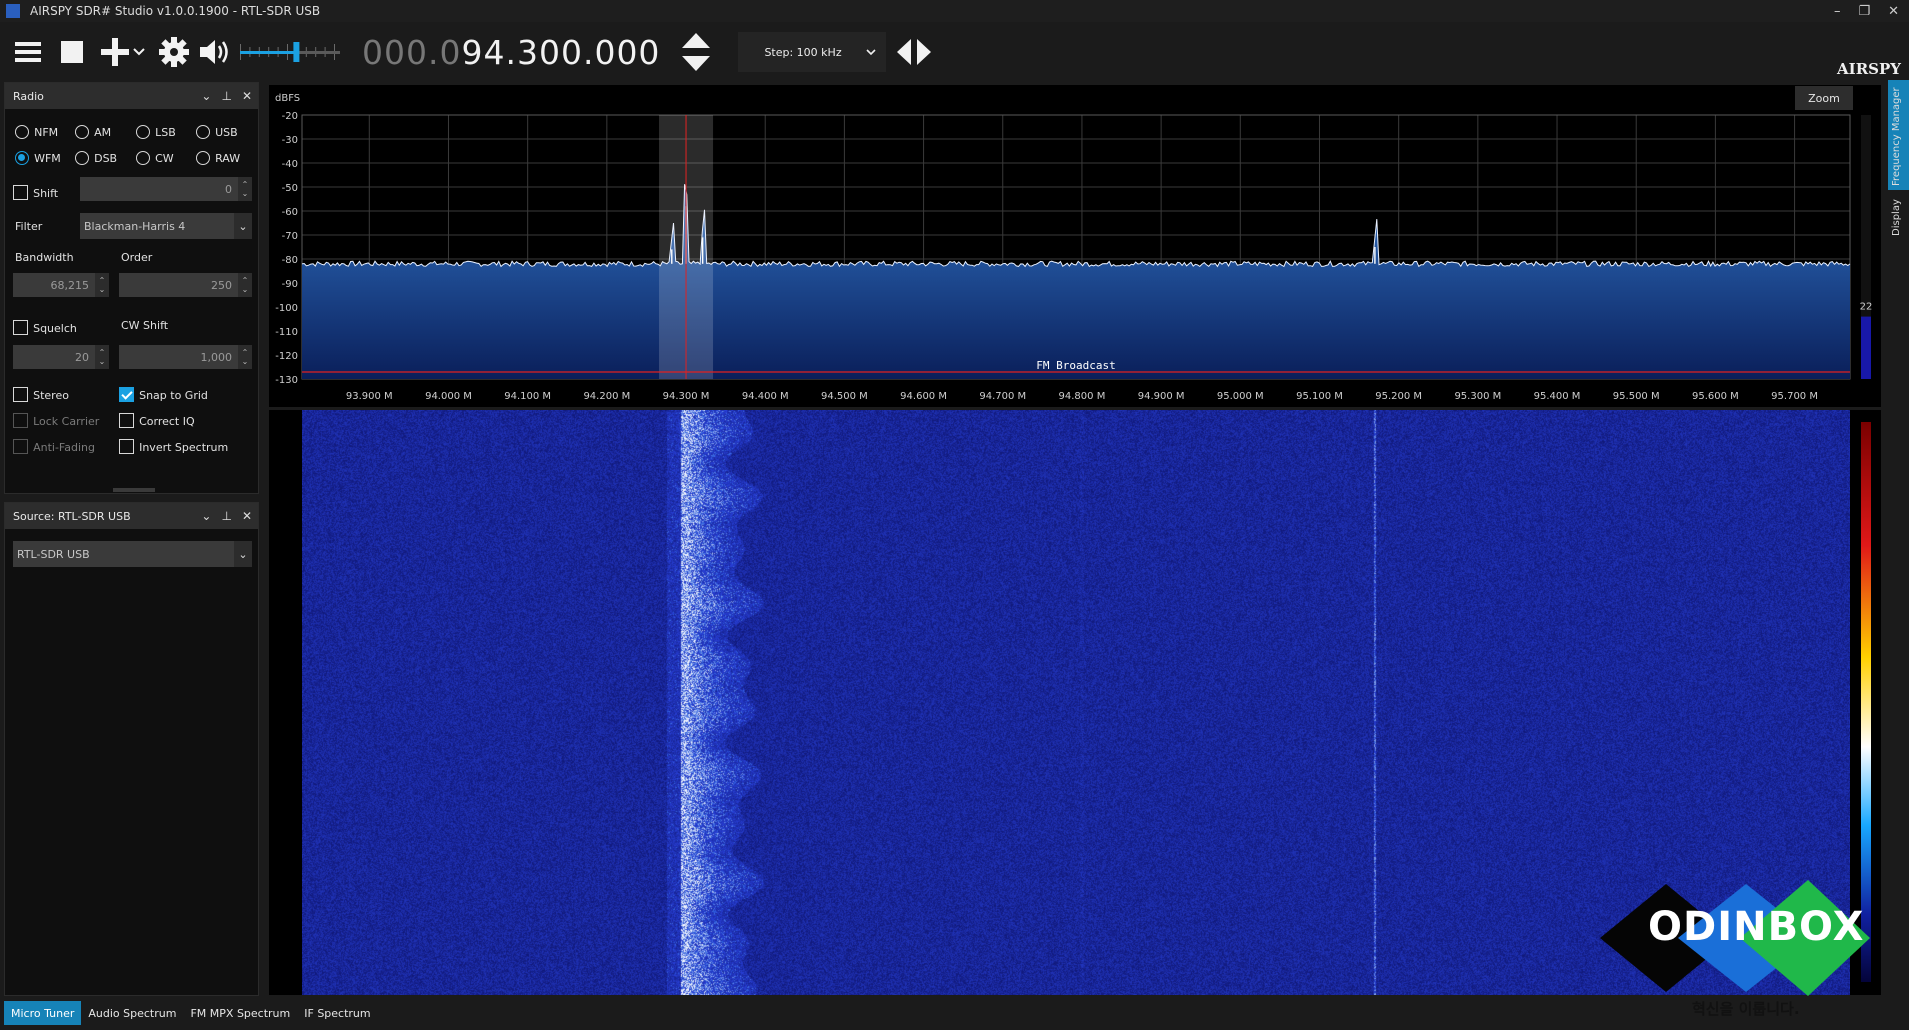 This screenshot has height=1030, width=1909. What do you see at coordinates (245, 357) in the screenshot?
I see `cw-shift-spinner: ⌃ ⌄` at bounding box center [245, 357].